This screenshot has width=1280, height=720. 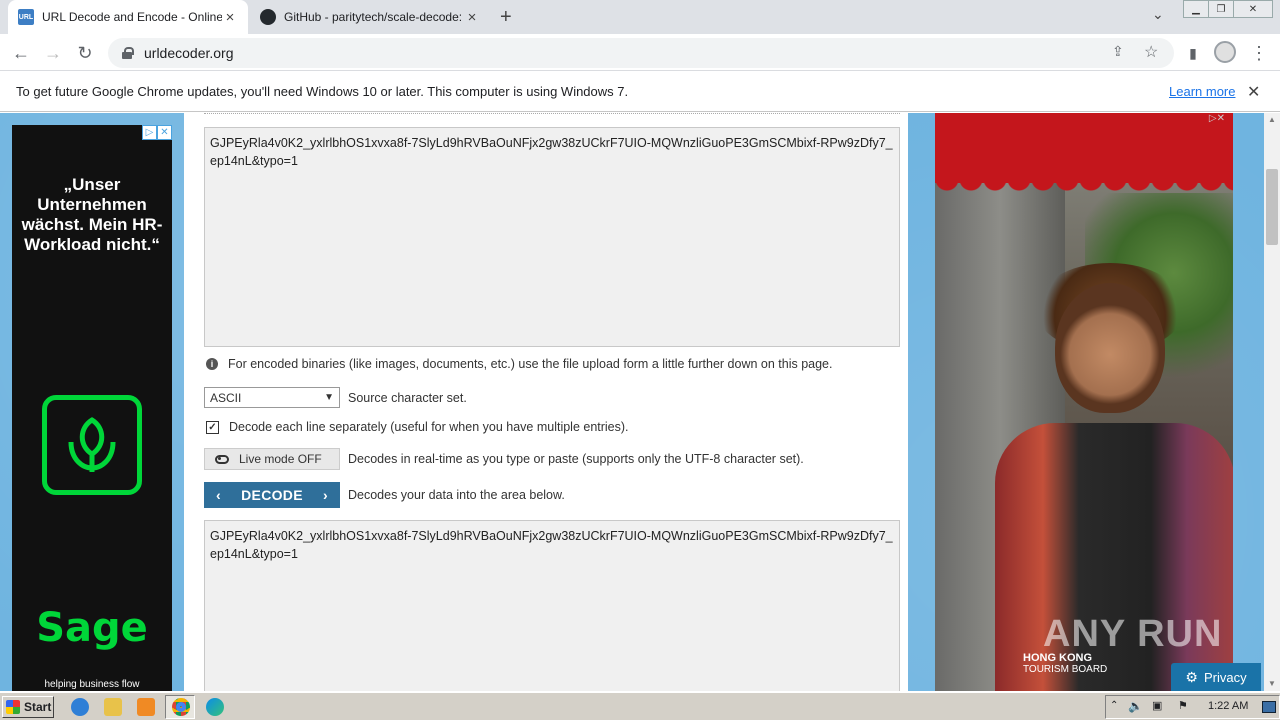 What do you see at coordinates (1253, 92) in the screenshot?
I see `close-icon: ✕` at bounding box center [1253, 92].